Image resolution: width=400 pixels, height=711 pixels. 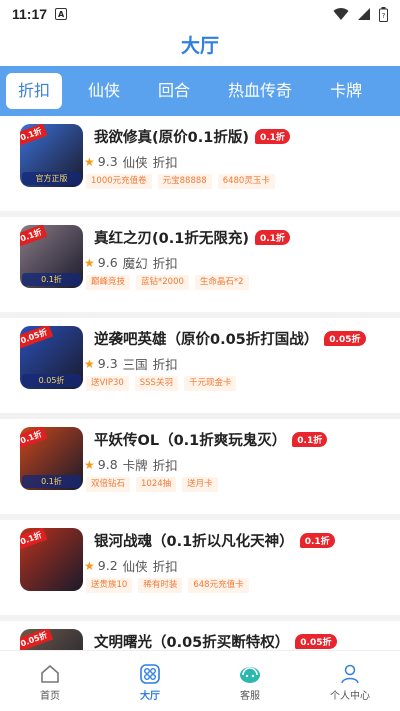 What do you see at coordinates (135, 263) in the screenshot?
I see `game-genre: 魔幻` at bounding box center [135, 263].